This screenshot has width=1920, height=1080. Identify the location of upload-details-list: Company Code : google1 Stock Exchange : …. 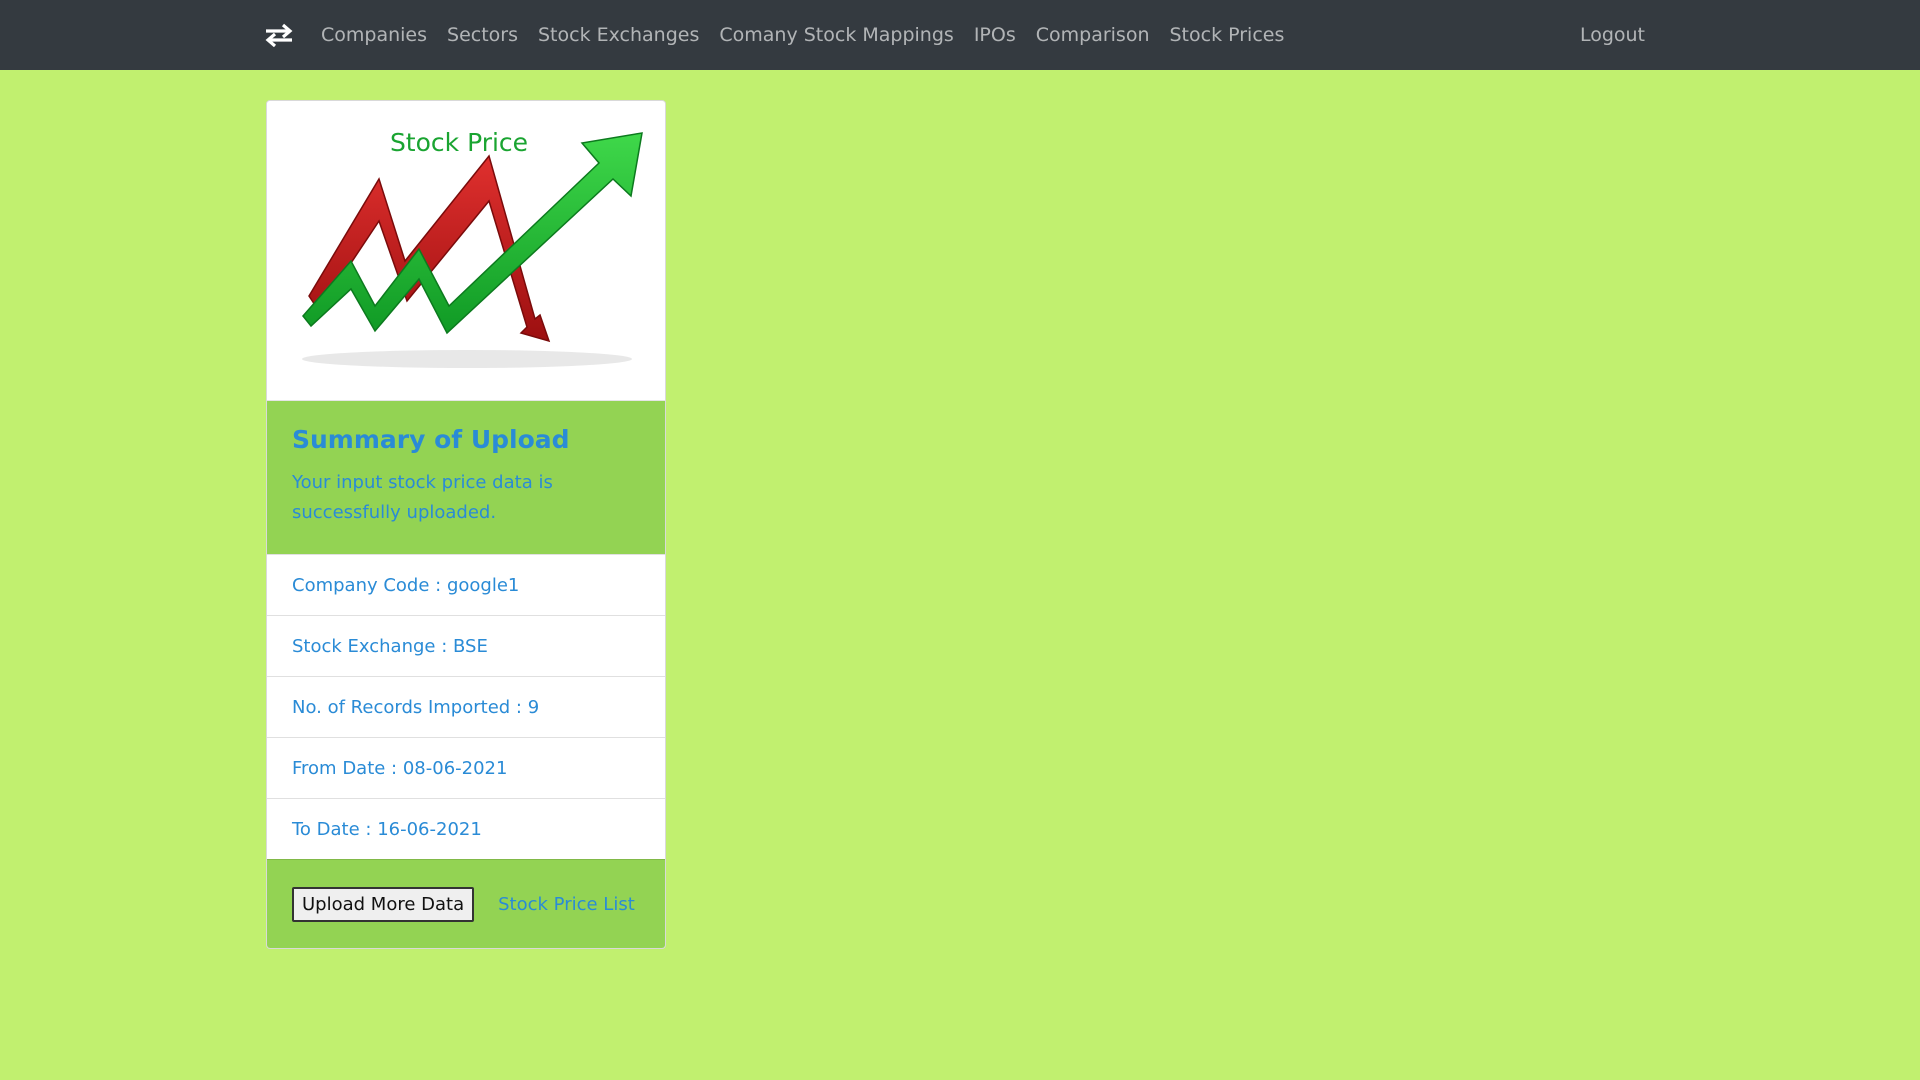
(466, 706).